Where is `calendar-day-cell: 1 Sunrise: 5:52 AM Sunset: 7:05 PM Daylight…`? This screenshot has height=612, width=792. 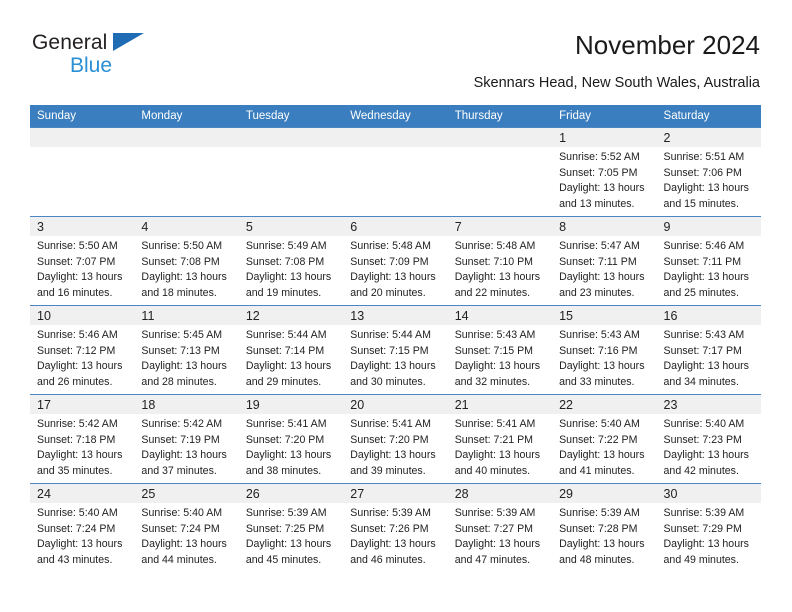
calendar-day-cell: 1 Sunrise: 5:52 AM Sunset: 7:05 PM Daylight… is located at coordinates (604, 172).